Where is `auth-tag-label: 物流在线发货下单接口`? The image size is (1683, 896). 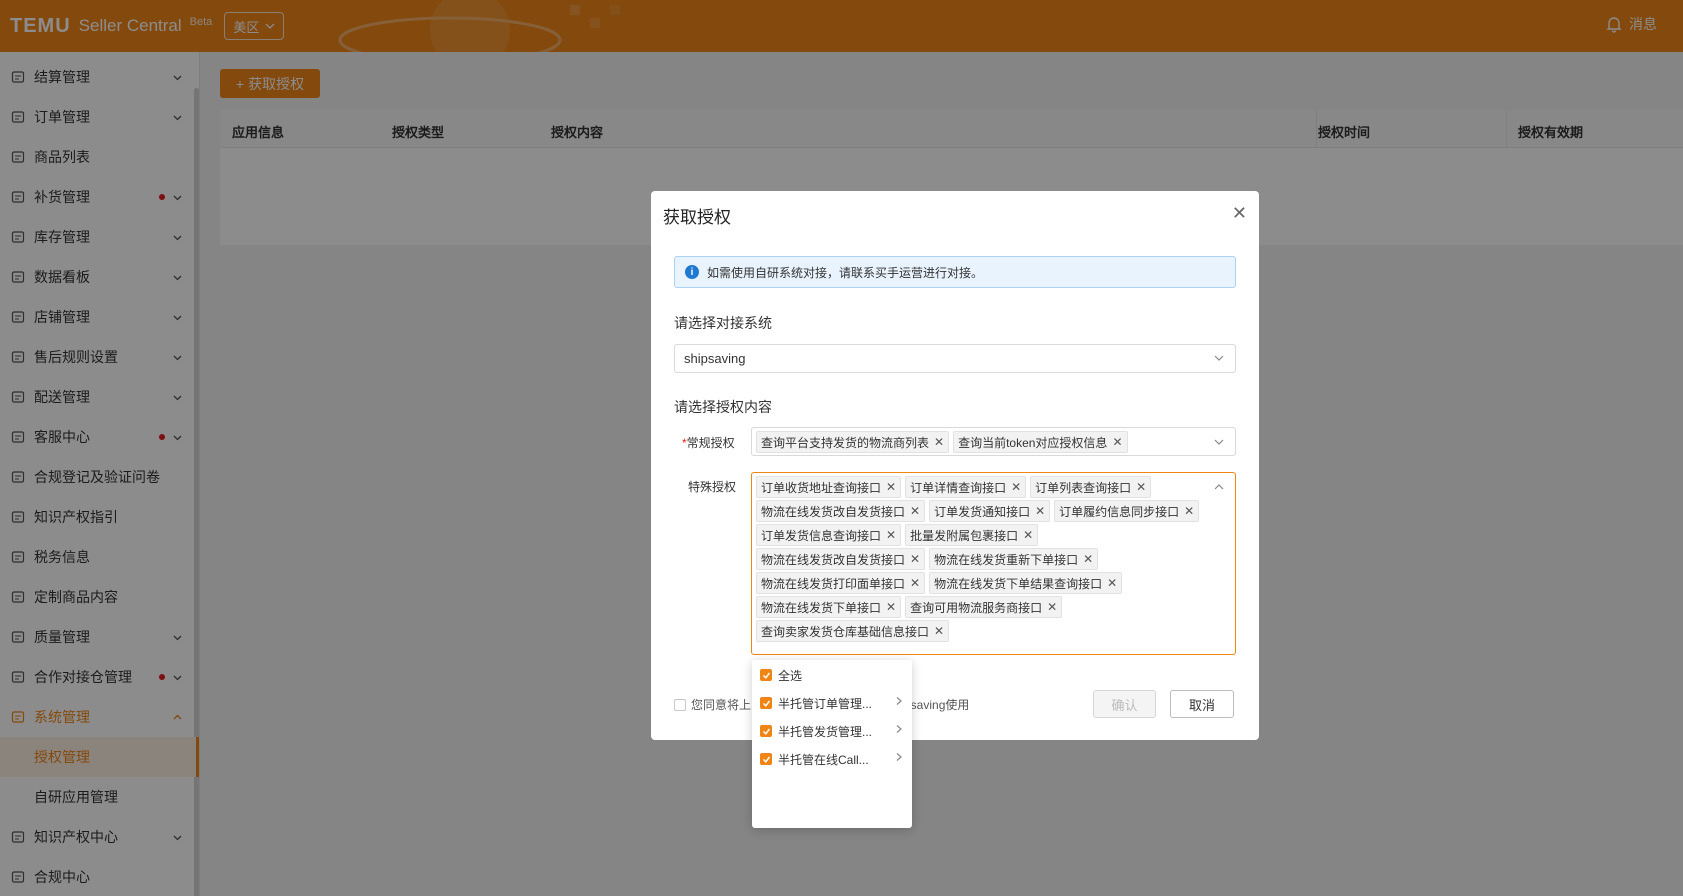
auth-tag-label: 物流在线发货下单接口 is located at coordinates (821, 607).